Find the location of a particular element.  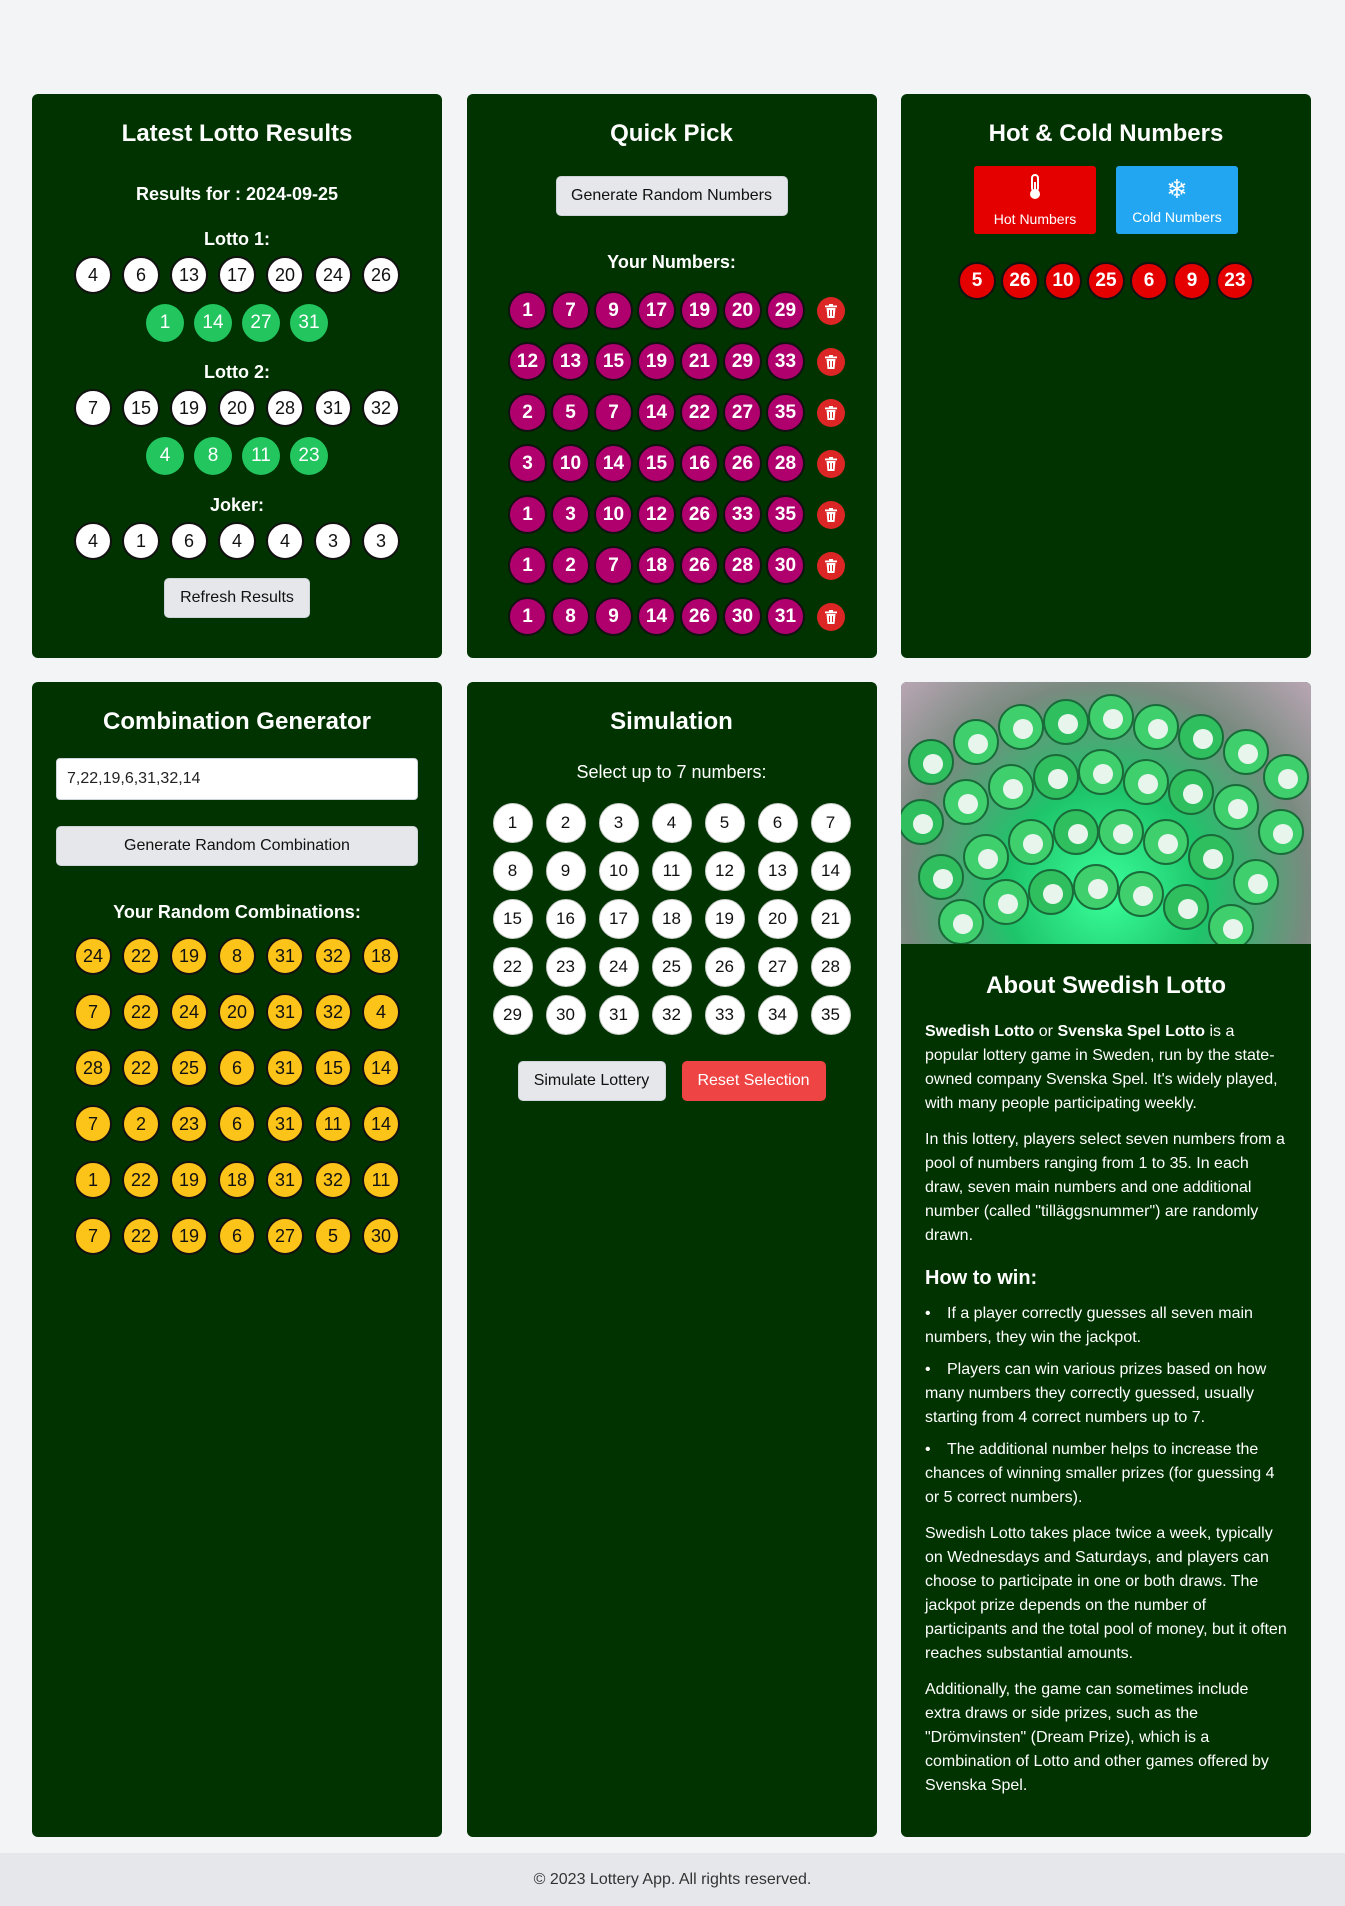

simulation-number-button: 4 is located at coordinates (671, 823).